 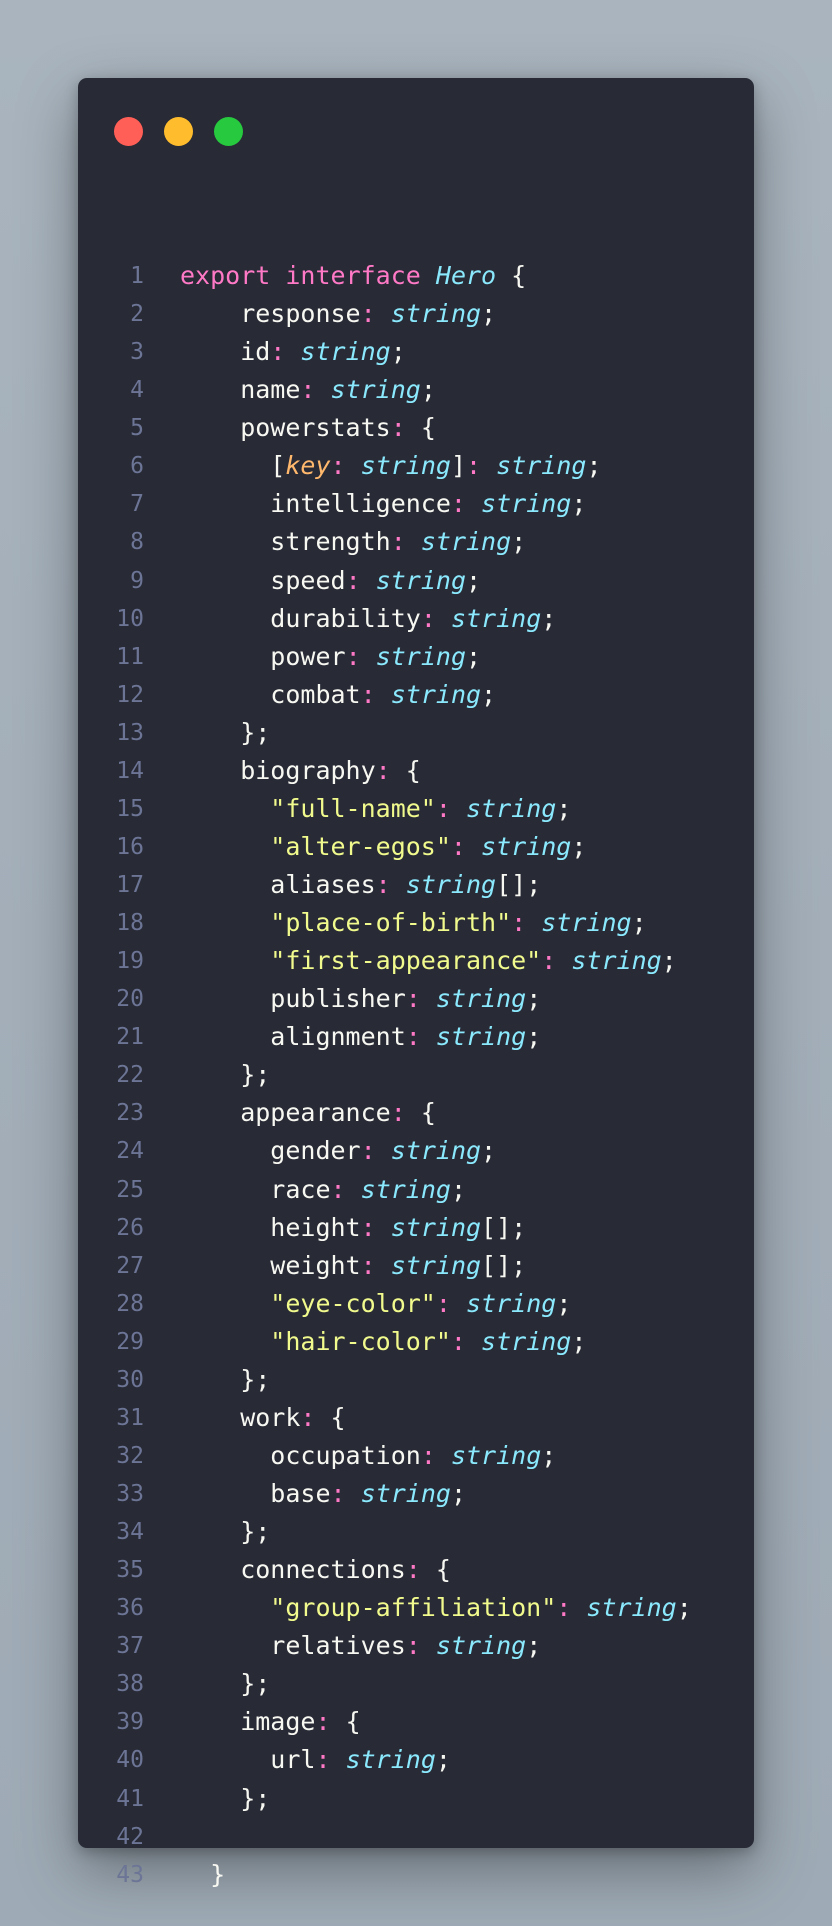 I want to click on code-line: 9 speed: string;, so click(x=416, y=581).